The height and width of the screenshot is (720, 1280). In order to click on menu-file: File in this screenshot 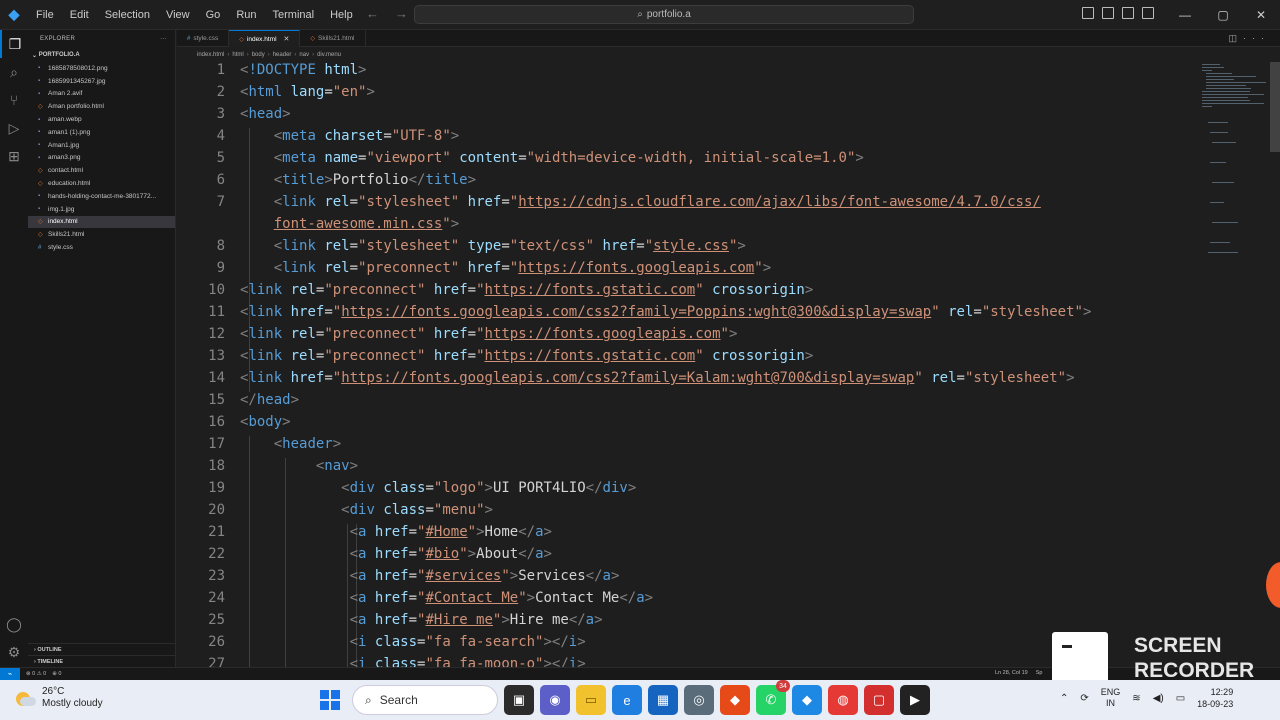, I will do `click(45, 15)`.